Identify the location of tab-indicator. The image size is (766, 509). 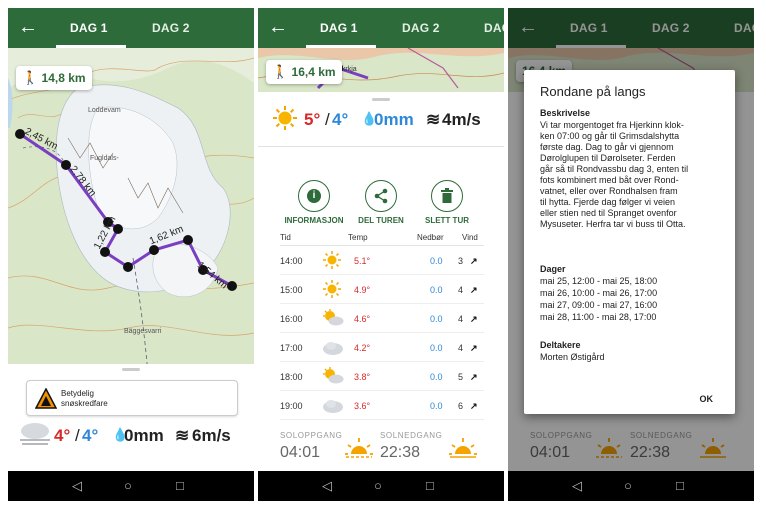
(341, 46).